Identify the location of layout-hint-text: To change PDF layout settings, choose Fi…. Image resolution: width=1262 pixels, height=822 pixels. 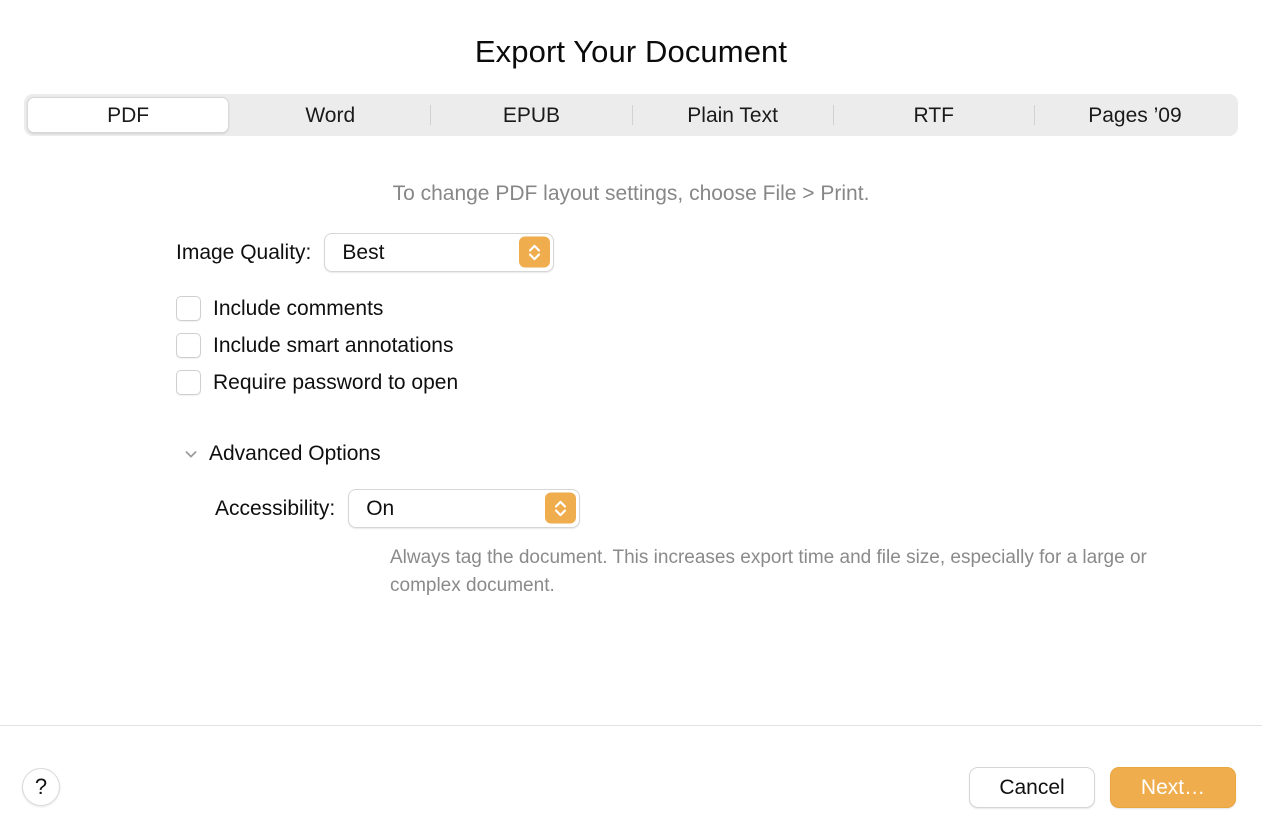
(631, 193).